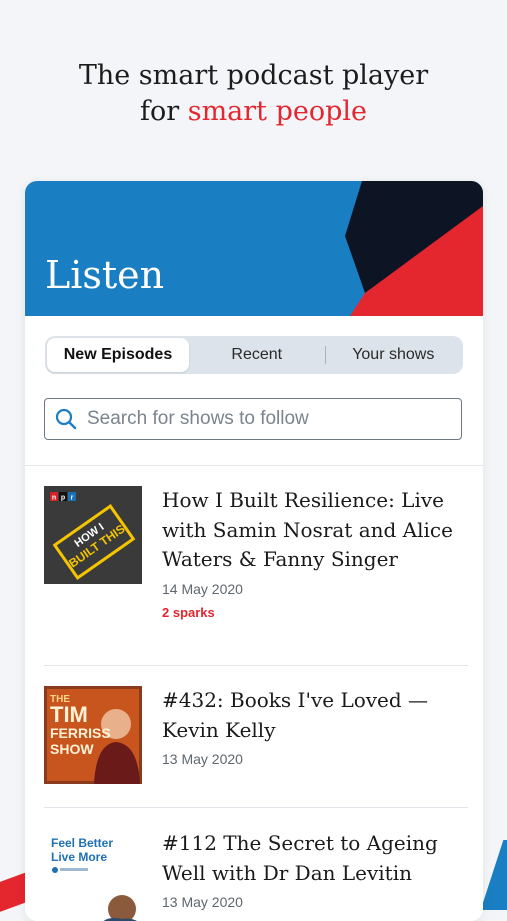  What do you see at coordinates (82, 843) in the screenshot?
I see `art-text-feel-better: Feel Better` at bounding box center [82, 843].